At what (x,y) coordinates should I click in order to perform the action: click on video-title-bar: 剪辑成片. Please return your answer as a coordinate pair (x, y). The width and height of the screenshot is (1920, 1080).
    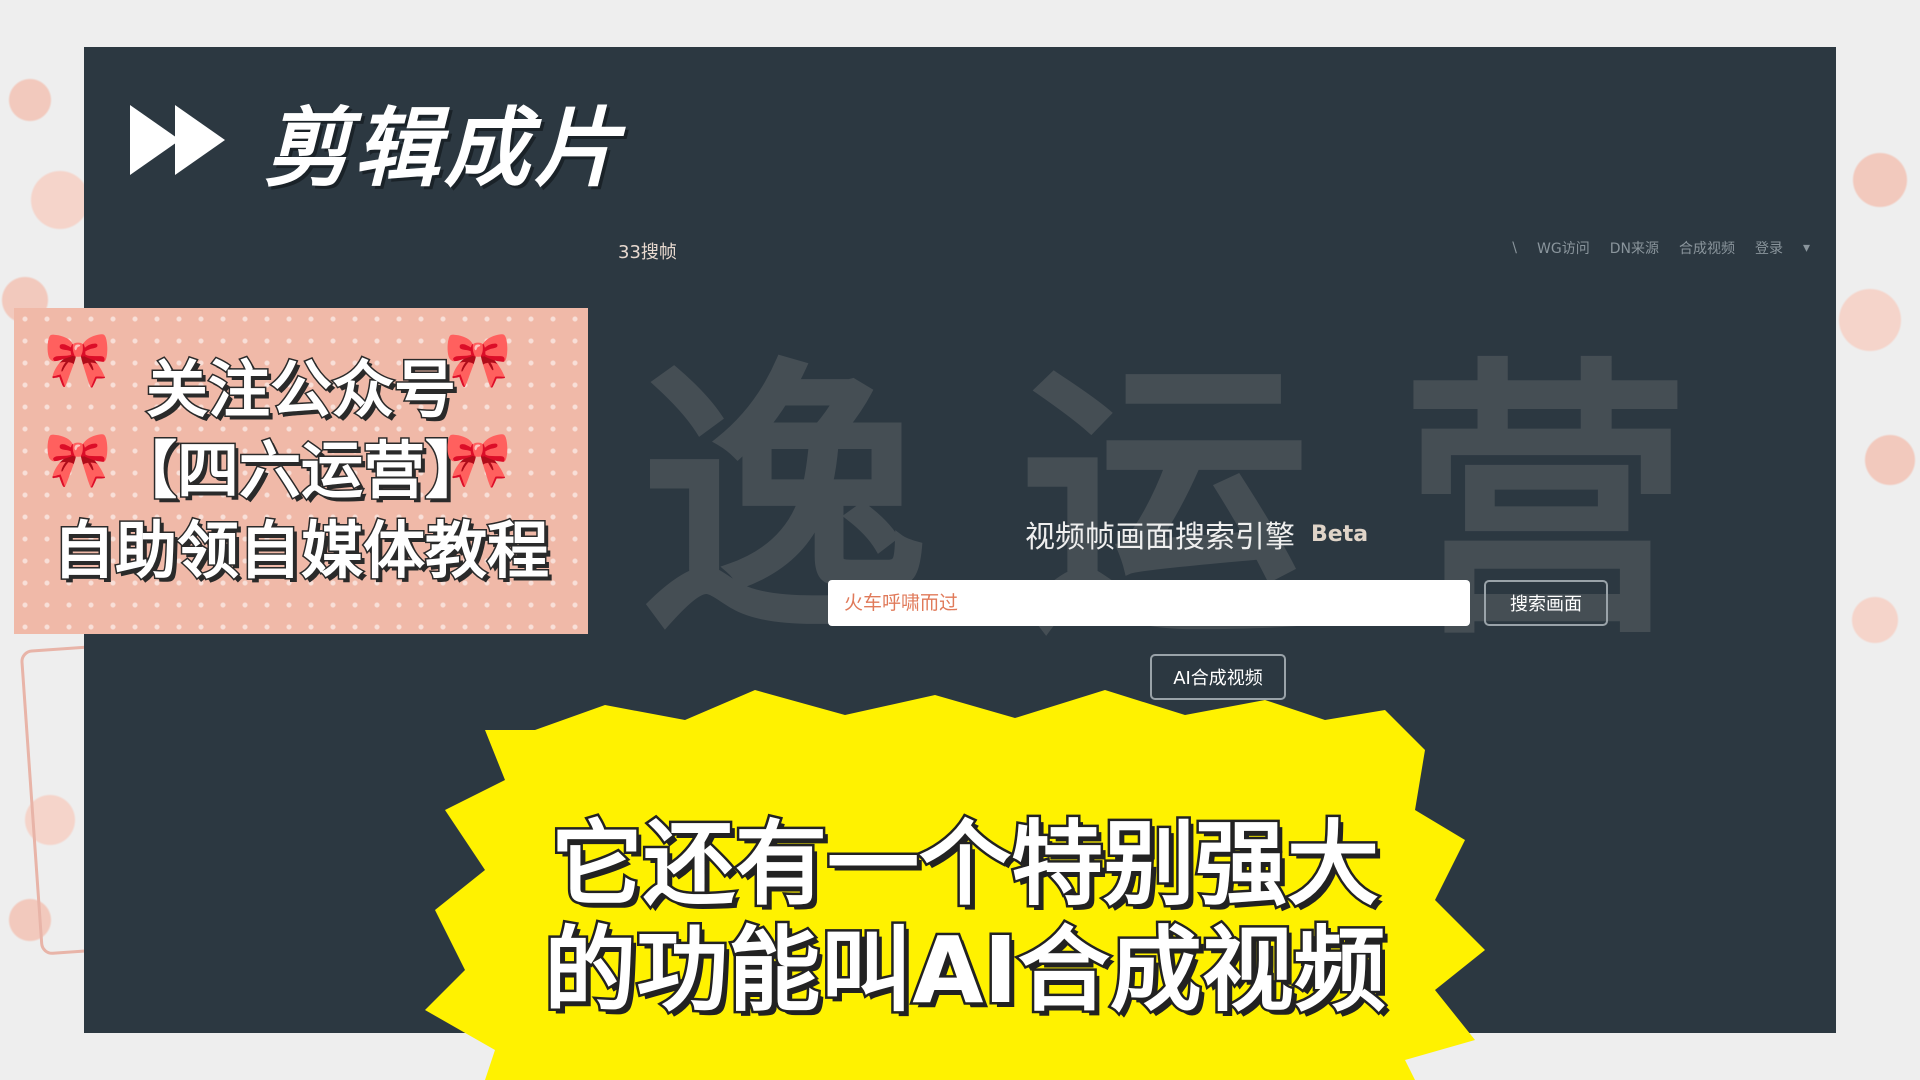
    Looking at the image, I should click on (377, 144).